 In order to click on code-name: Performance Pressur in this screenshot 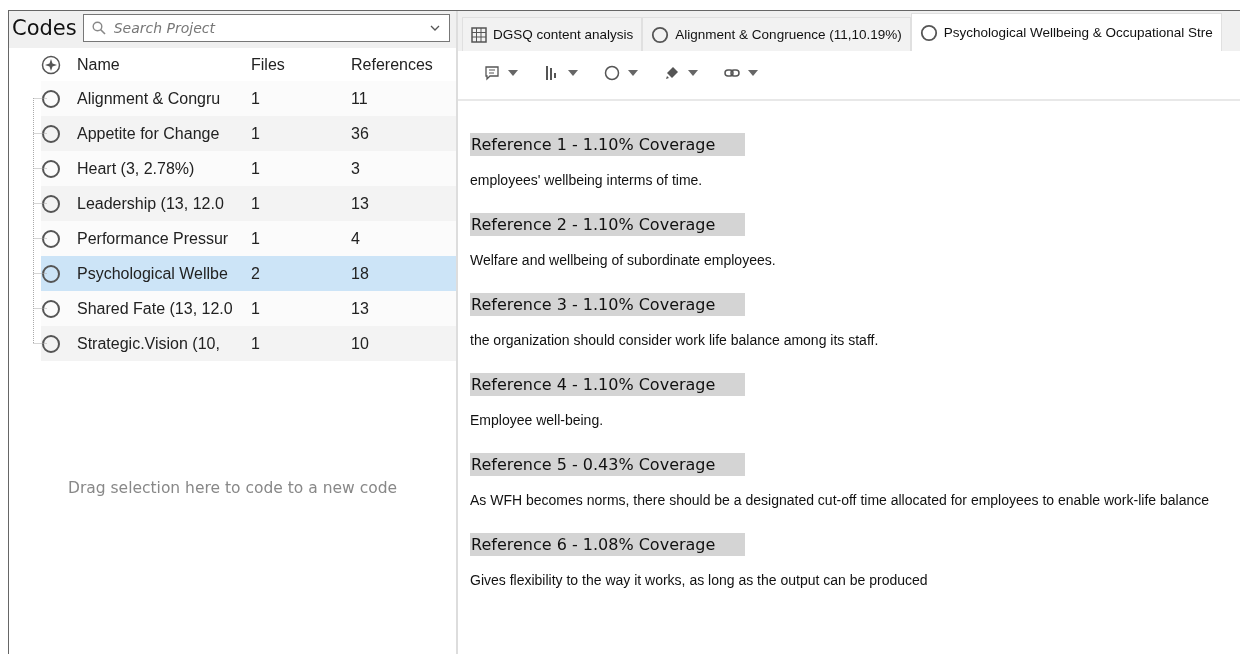, I will do `click(153, 238)`.